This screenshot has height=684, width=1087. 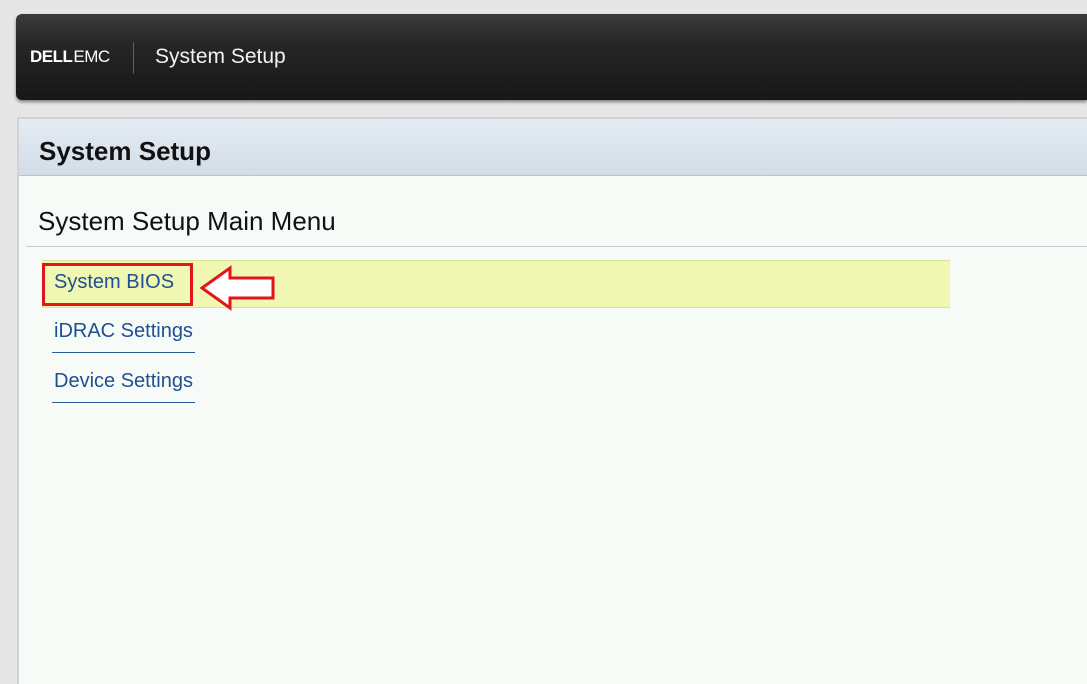 I want to click on top-bar: DELL EMC System Setup, so click(x=551, y=57).